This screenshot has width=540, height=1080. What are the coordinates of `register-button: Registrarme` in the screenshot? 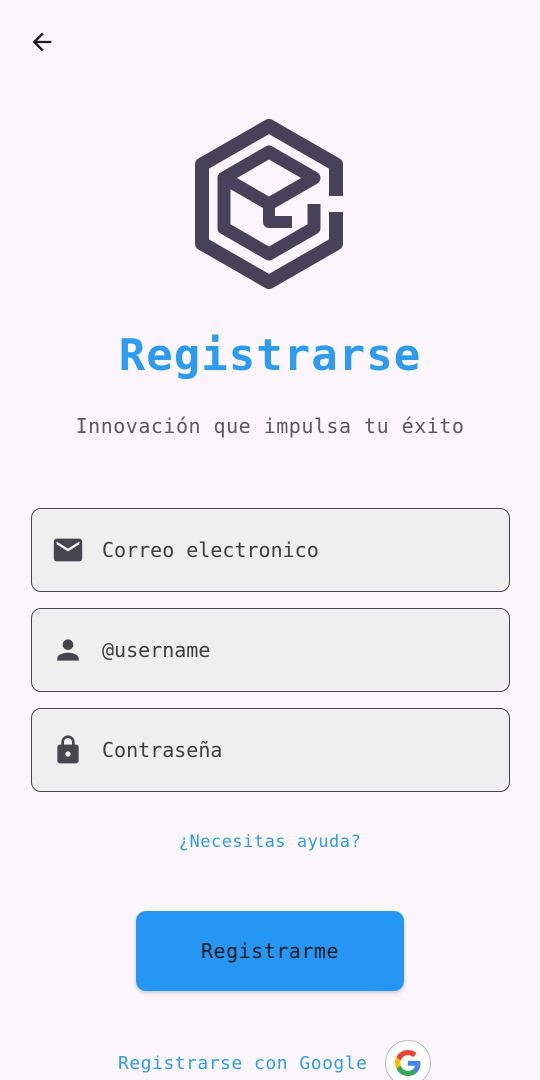 It's located at (270, 951).